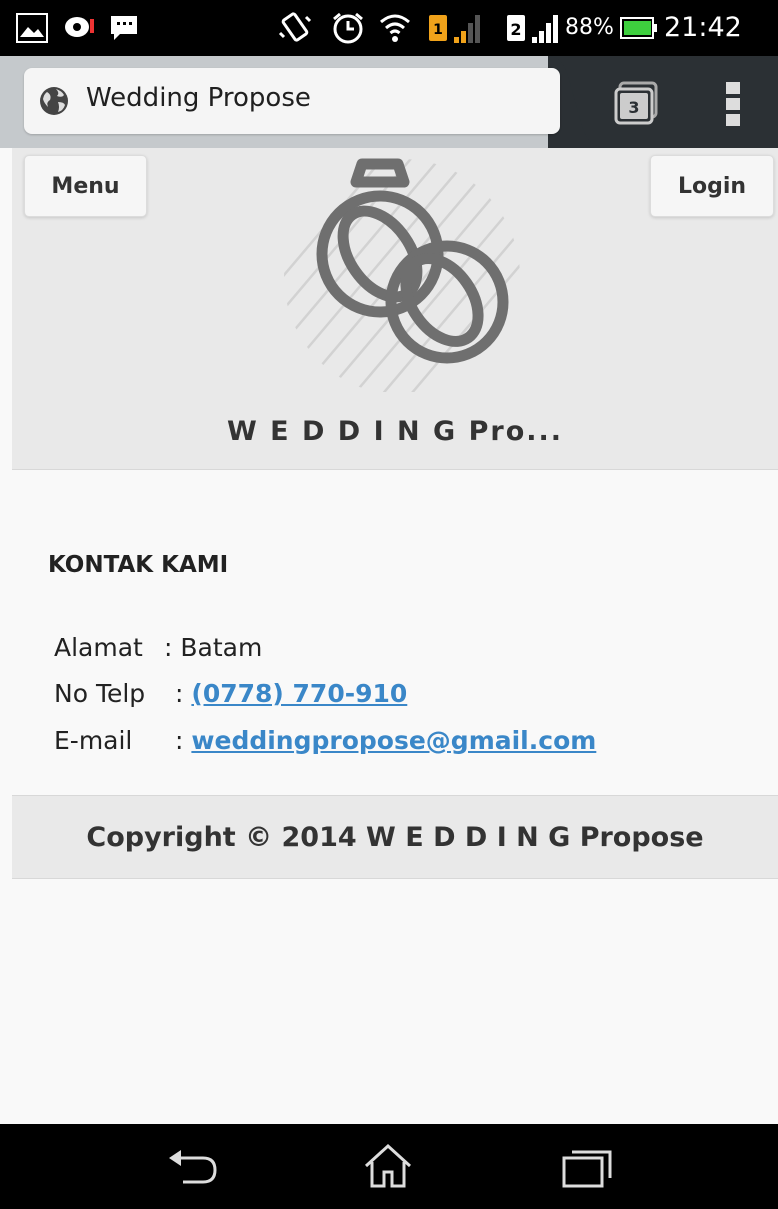 The height and width of the screenshot is (1209, 778). I want to click on recent-apps-icon, so click(588, 1167).